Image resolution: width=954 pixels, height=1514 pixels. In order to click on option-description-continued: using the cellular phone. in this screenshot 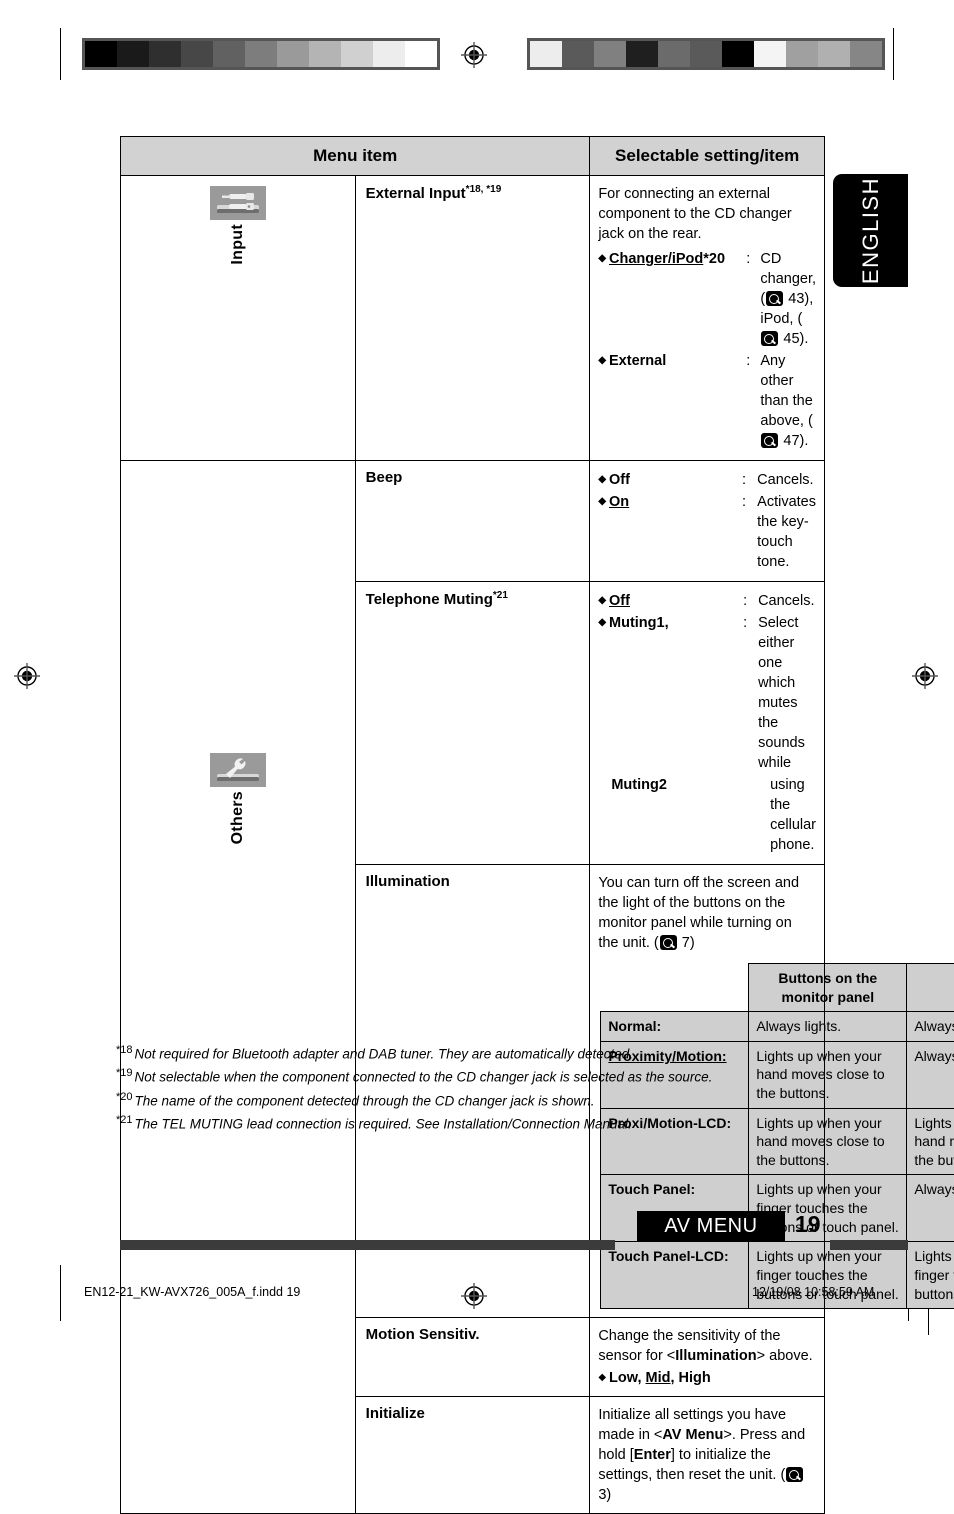, I will do `click(793, 815)`.